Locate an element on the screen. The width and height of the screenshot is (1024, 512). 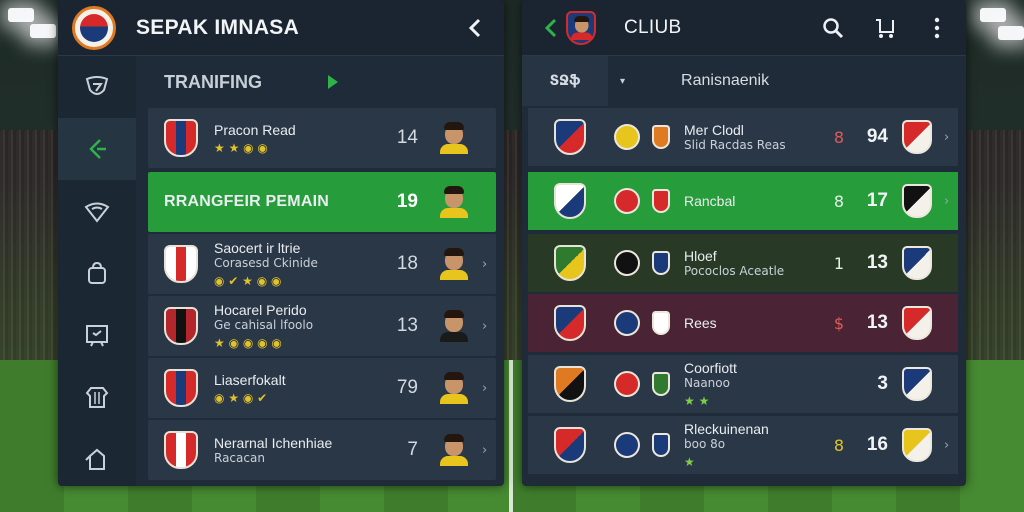
sidebar-item-shield is located at coordinates (97, 87).